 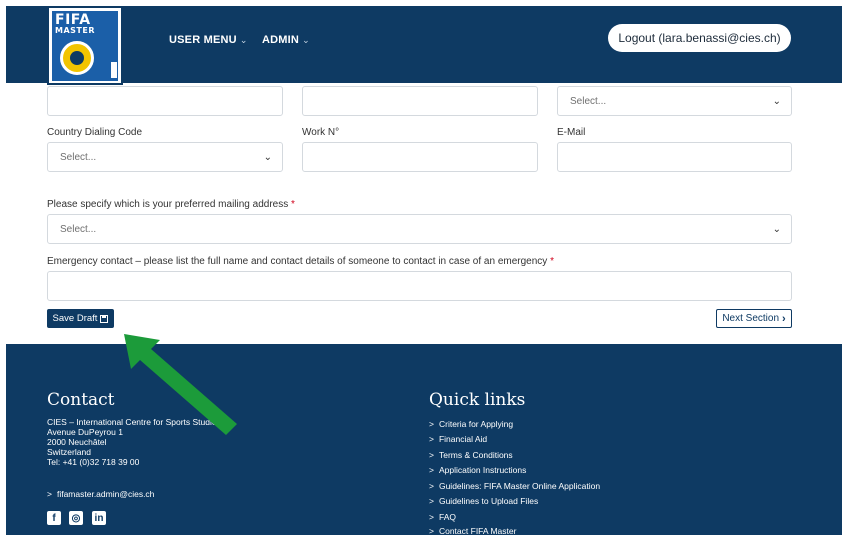 I want to click on fifa-master-logo: FIFA MASTER, so click(x=85, y=45).